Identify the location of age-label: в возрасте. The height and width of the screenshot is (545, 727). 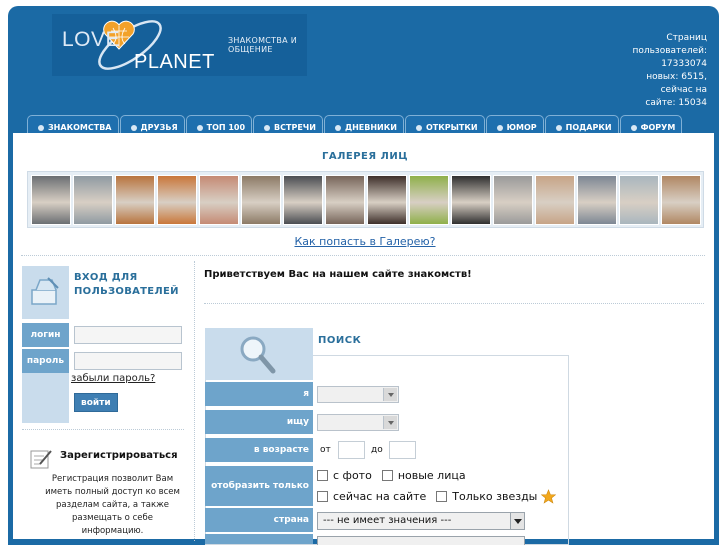
(259, 450).